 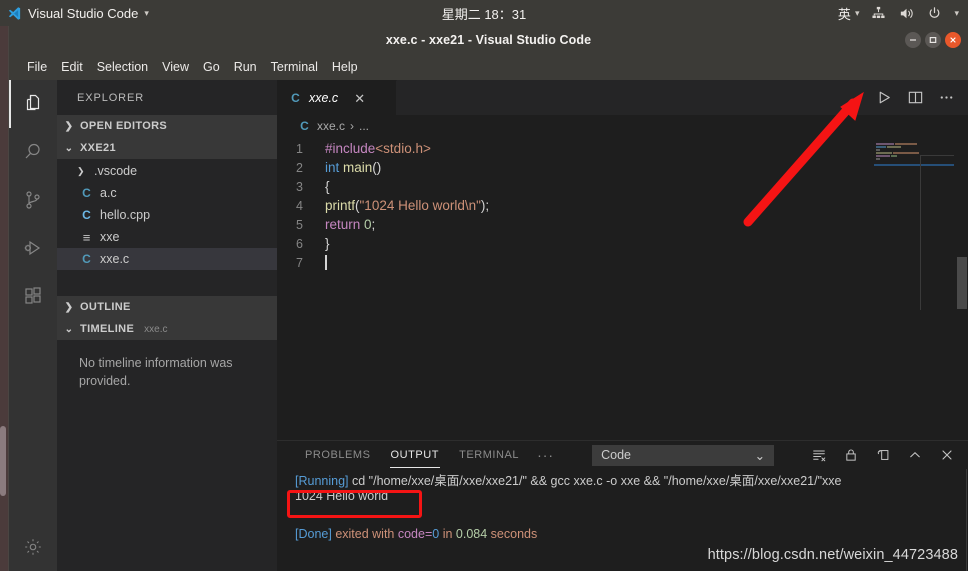 I want to click on editor-actions, so click(x=922, y=97).